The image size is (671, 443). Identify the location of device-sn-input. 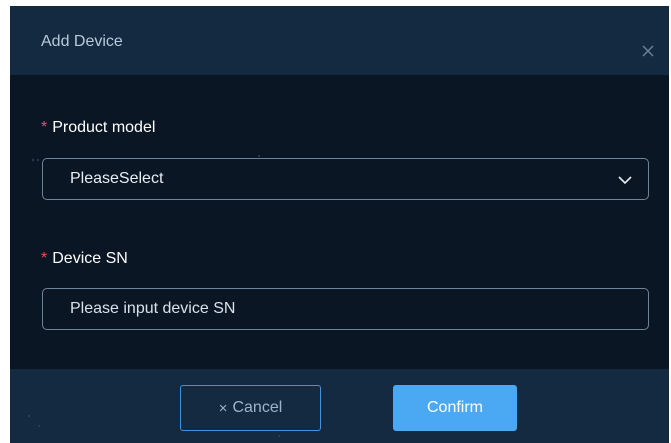
(345, 309).